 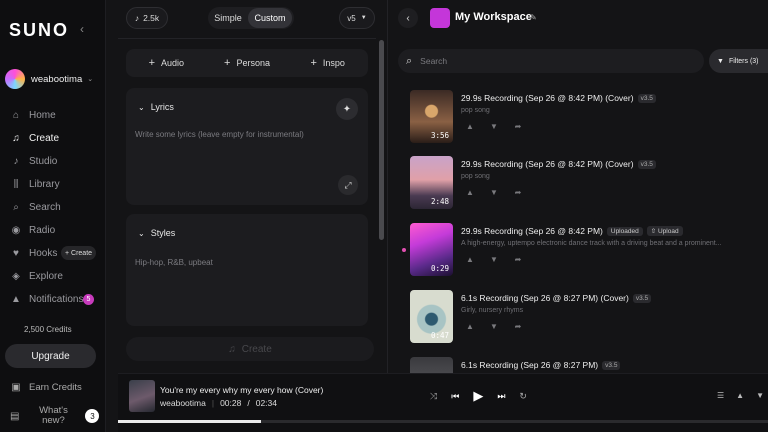 What do you see at coordinates (82, 29) in the screenshot?
I see `collapse-sidebar-icon: ‹` at bounding box center [82, 29].